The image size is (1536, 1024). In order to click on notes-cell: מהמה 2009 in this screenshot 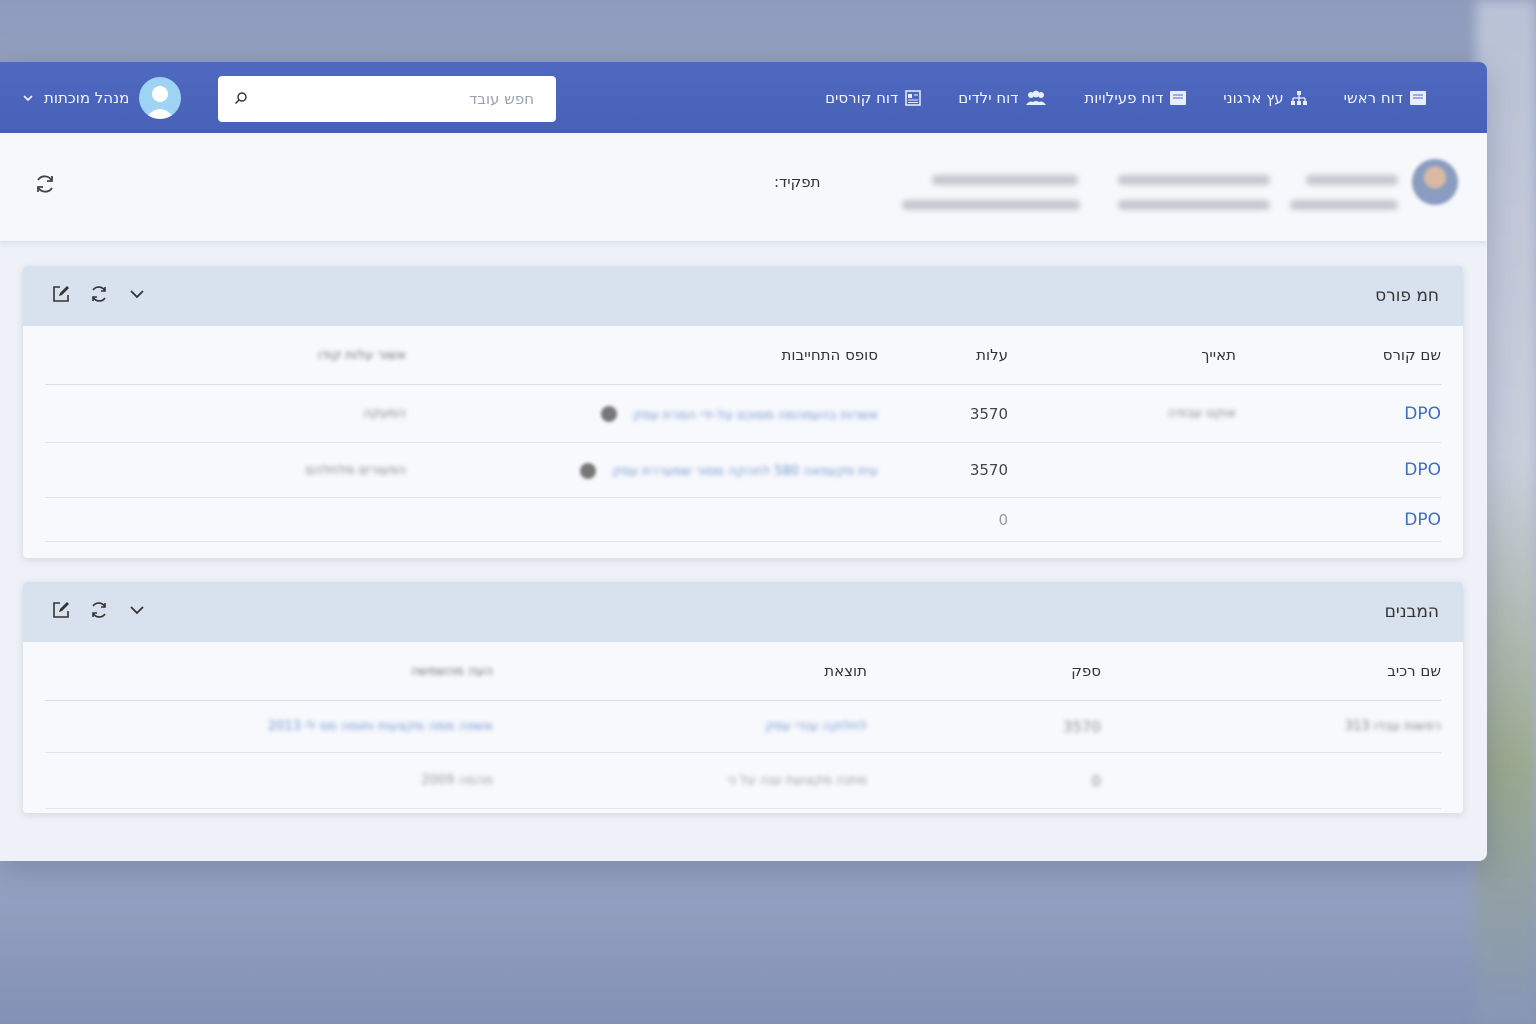, I will do `click(269, 780)`.